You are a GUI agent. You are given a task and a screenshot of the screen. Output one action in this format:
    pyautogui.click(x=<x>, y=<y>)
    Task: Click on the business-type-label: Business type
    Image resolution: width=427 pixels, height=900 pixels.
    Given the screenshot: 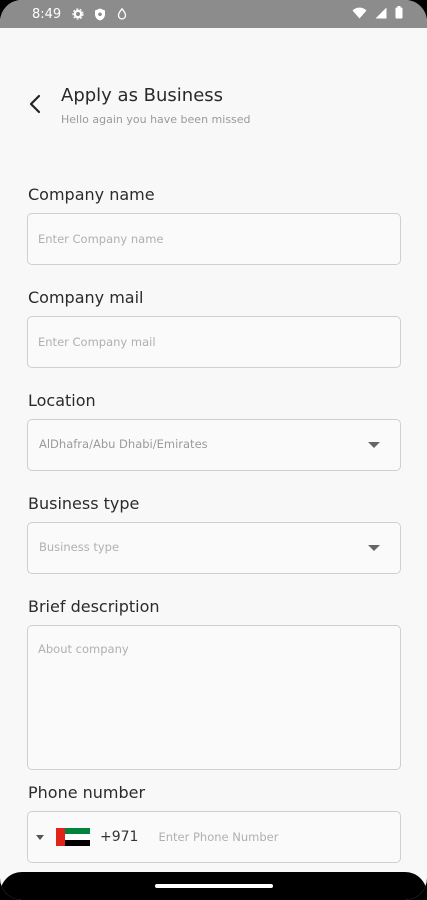 What is the action you would take?
    pyautogui.click(x=84, y=503)
    